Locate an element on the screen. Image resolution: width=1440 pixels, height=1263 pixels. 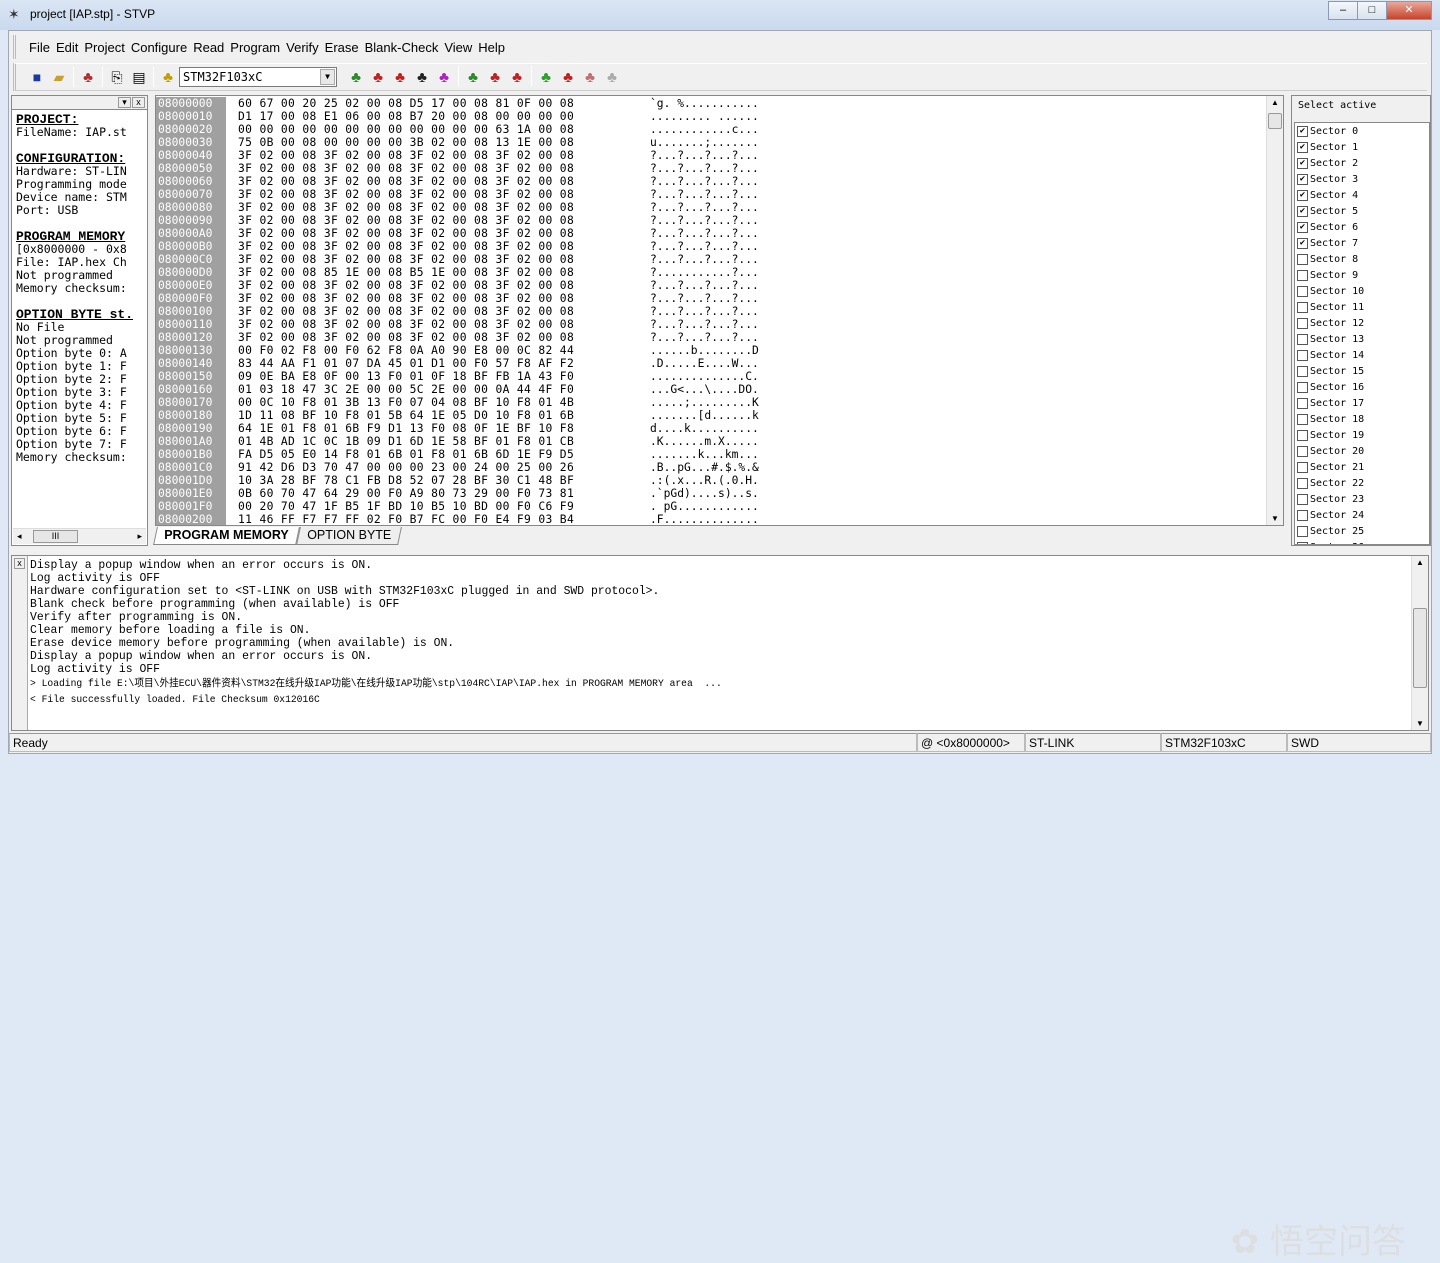
sector-item: ✔ Sector 1 is located at coordinates (1362, 147).